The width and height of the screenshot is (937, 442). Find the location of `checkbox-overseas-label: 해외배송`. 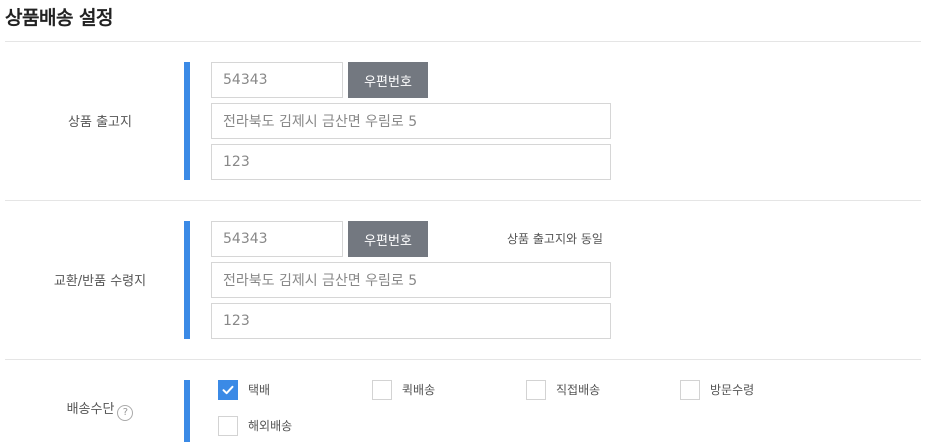

checkbox-overseas-label: 해외배송 is located at coordinates (270, 426).